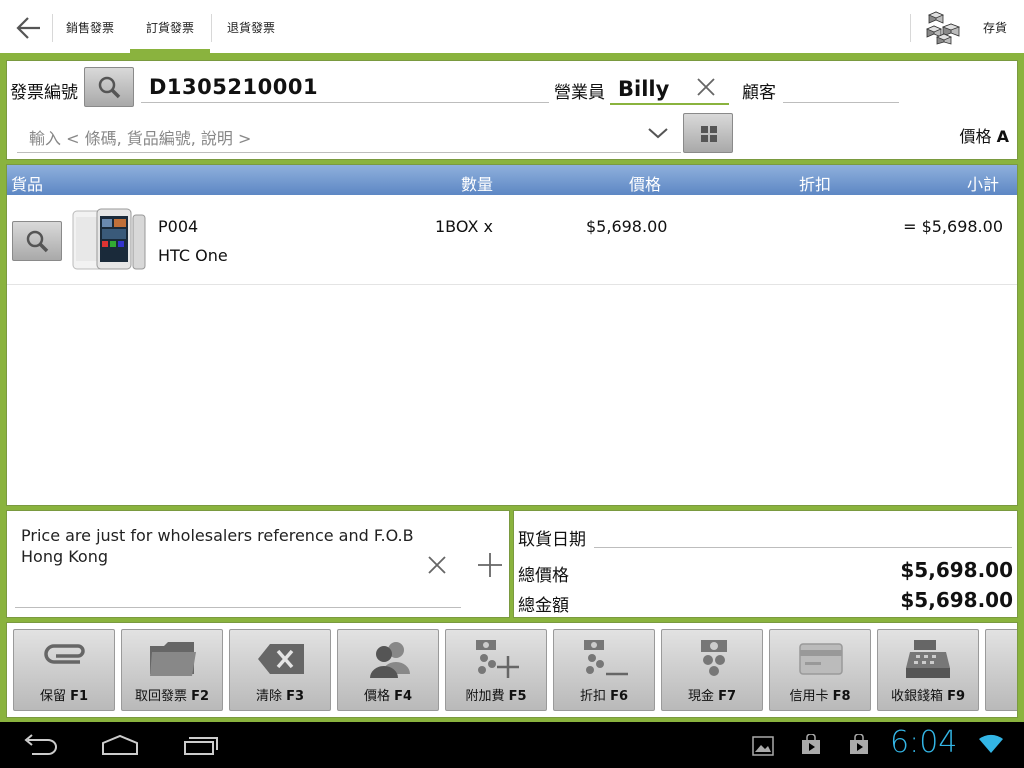 This screenshot has width=1024, height=768. I want to click on total-price-value: $5,698.00, so click(956, 570).